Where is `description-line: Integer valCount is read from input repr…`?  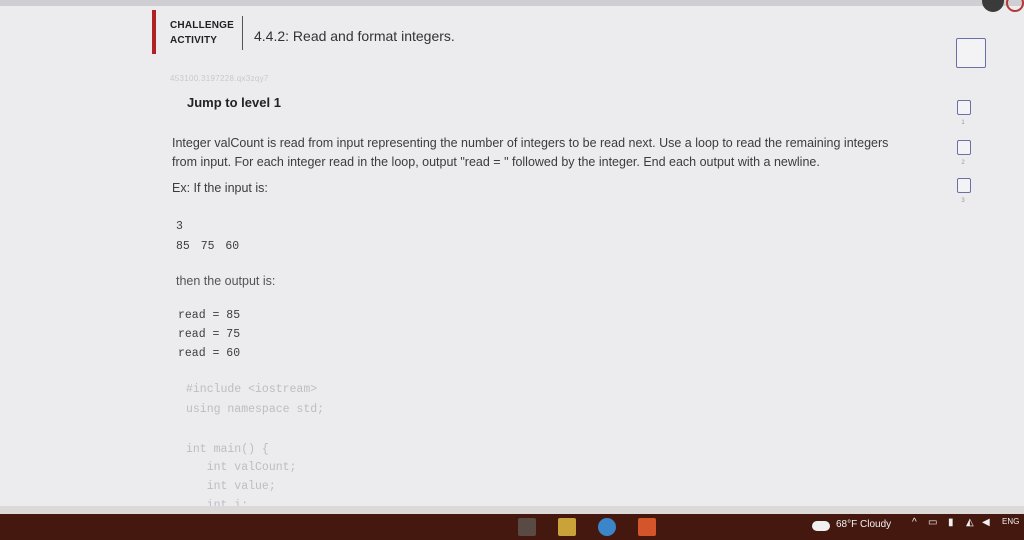 description-line: Integer valCount is read from input repr… is located at coordinates (530, 143).